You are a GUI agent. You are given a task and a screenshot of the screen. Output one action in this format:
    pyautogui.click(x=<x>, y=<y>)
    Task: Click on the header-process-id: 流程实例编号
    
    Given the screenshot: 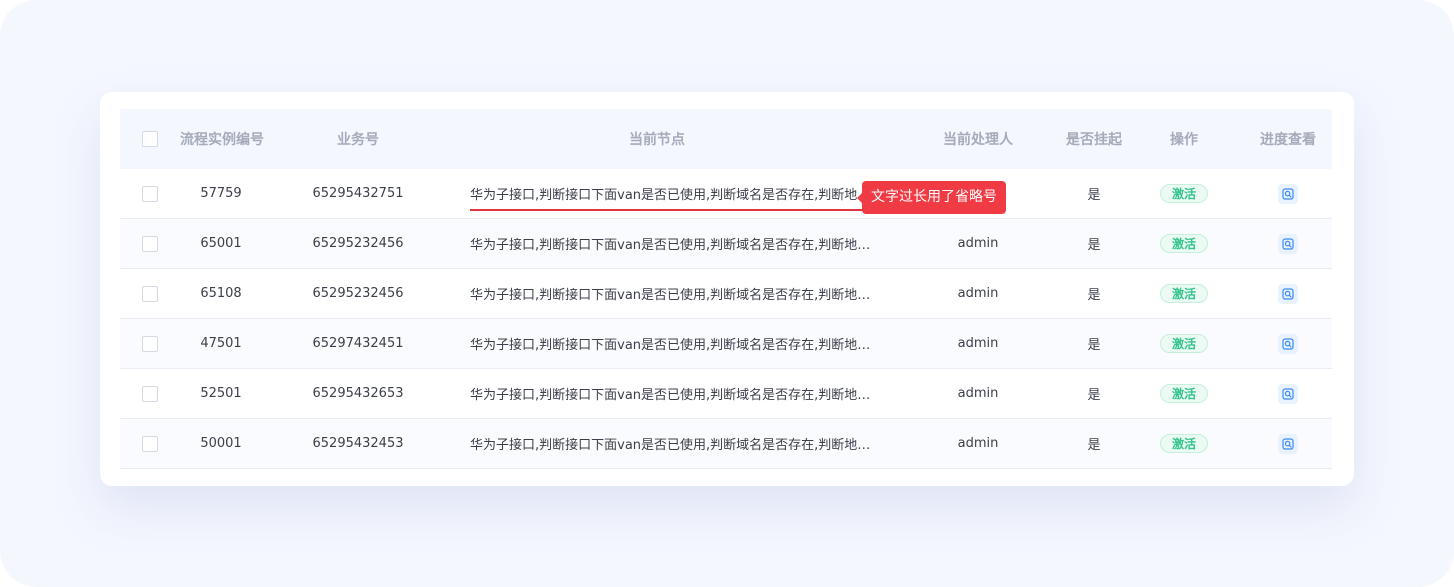 What is the action you would take?
    pyautogui.click(x=222, y=140)
    